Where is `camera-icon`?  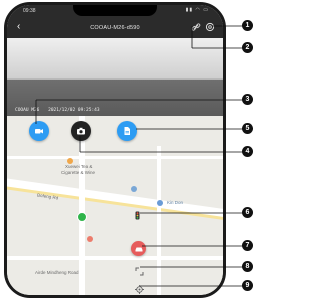 camera-icon is located at coordinates (81, 131).